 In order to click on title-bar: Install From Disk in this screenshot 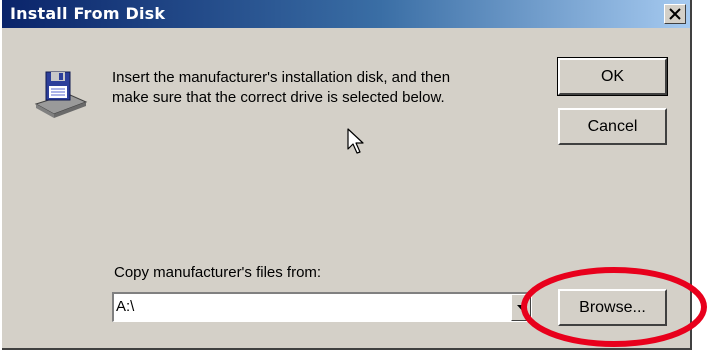, I will do `click(346, 14)`.